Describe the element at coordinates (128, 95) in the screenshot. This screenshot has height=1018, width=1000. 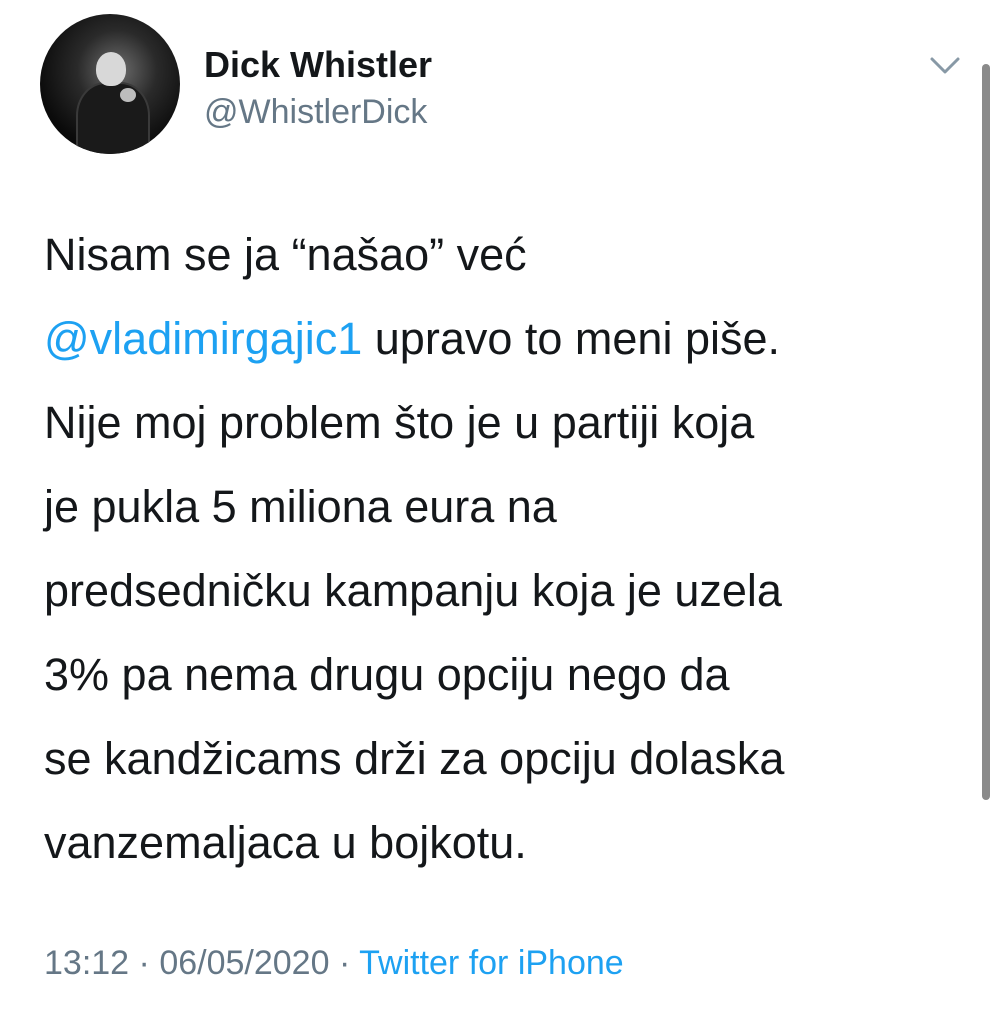
I see `avatar-figure-hand` at that location.